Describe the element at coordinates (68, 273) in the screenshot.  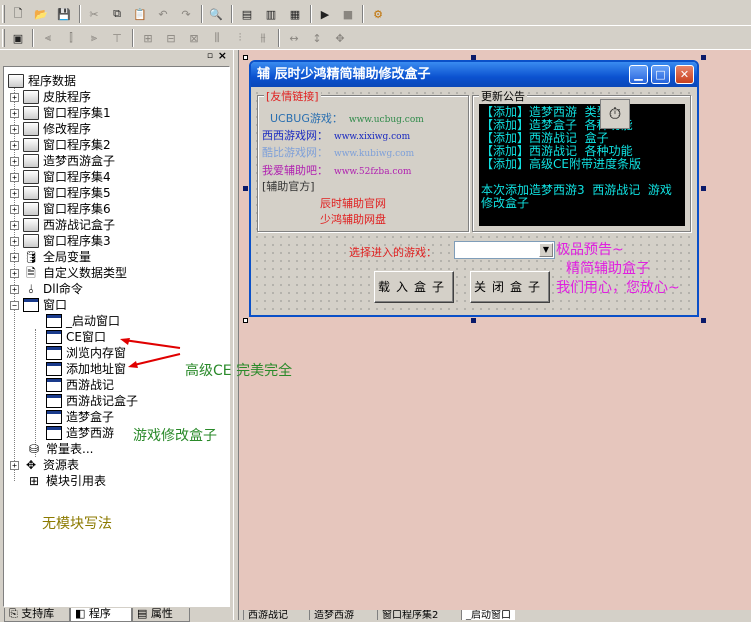
I see `tree-item: + 🗎 自定义数据类型` at that location.